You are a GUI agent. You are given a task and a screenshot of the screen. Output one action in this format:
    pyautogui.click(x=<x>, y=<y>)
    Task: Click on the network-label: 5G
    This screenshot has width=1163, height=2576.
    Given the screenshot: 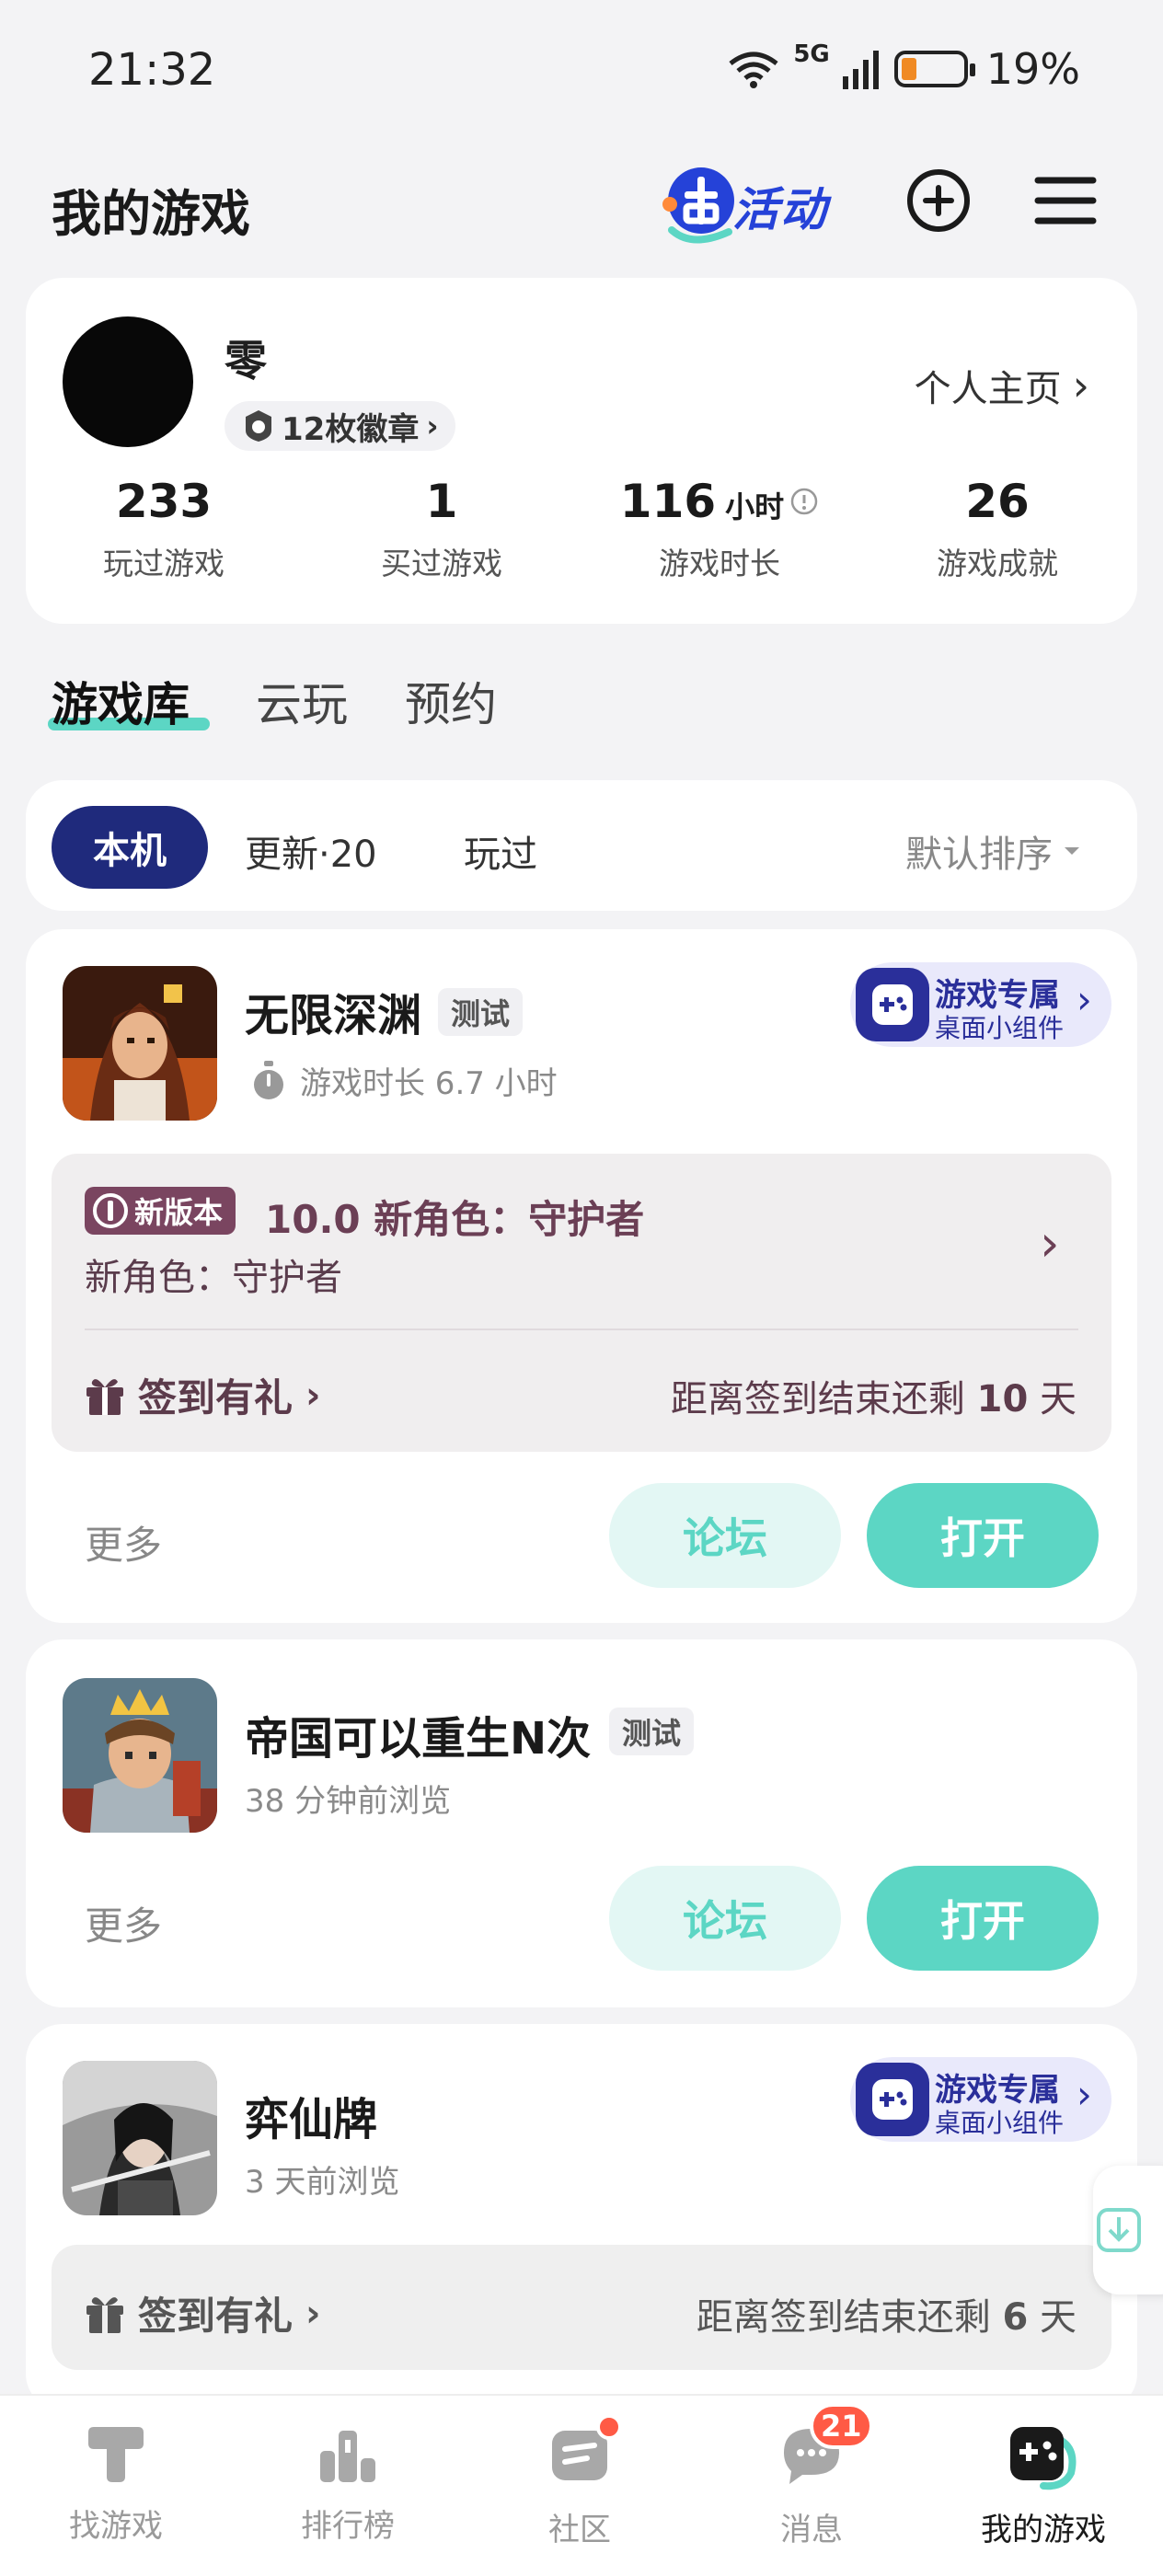 What is the action you would take?
    pyautogui.click(x=812, y=54)
    